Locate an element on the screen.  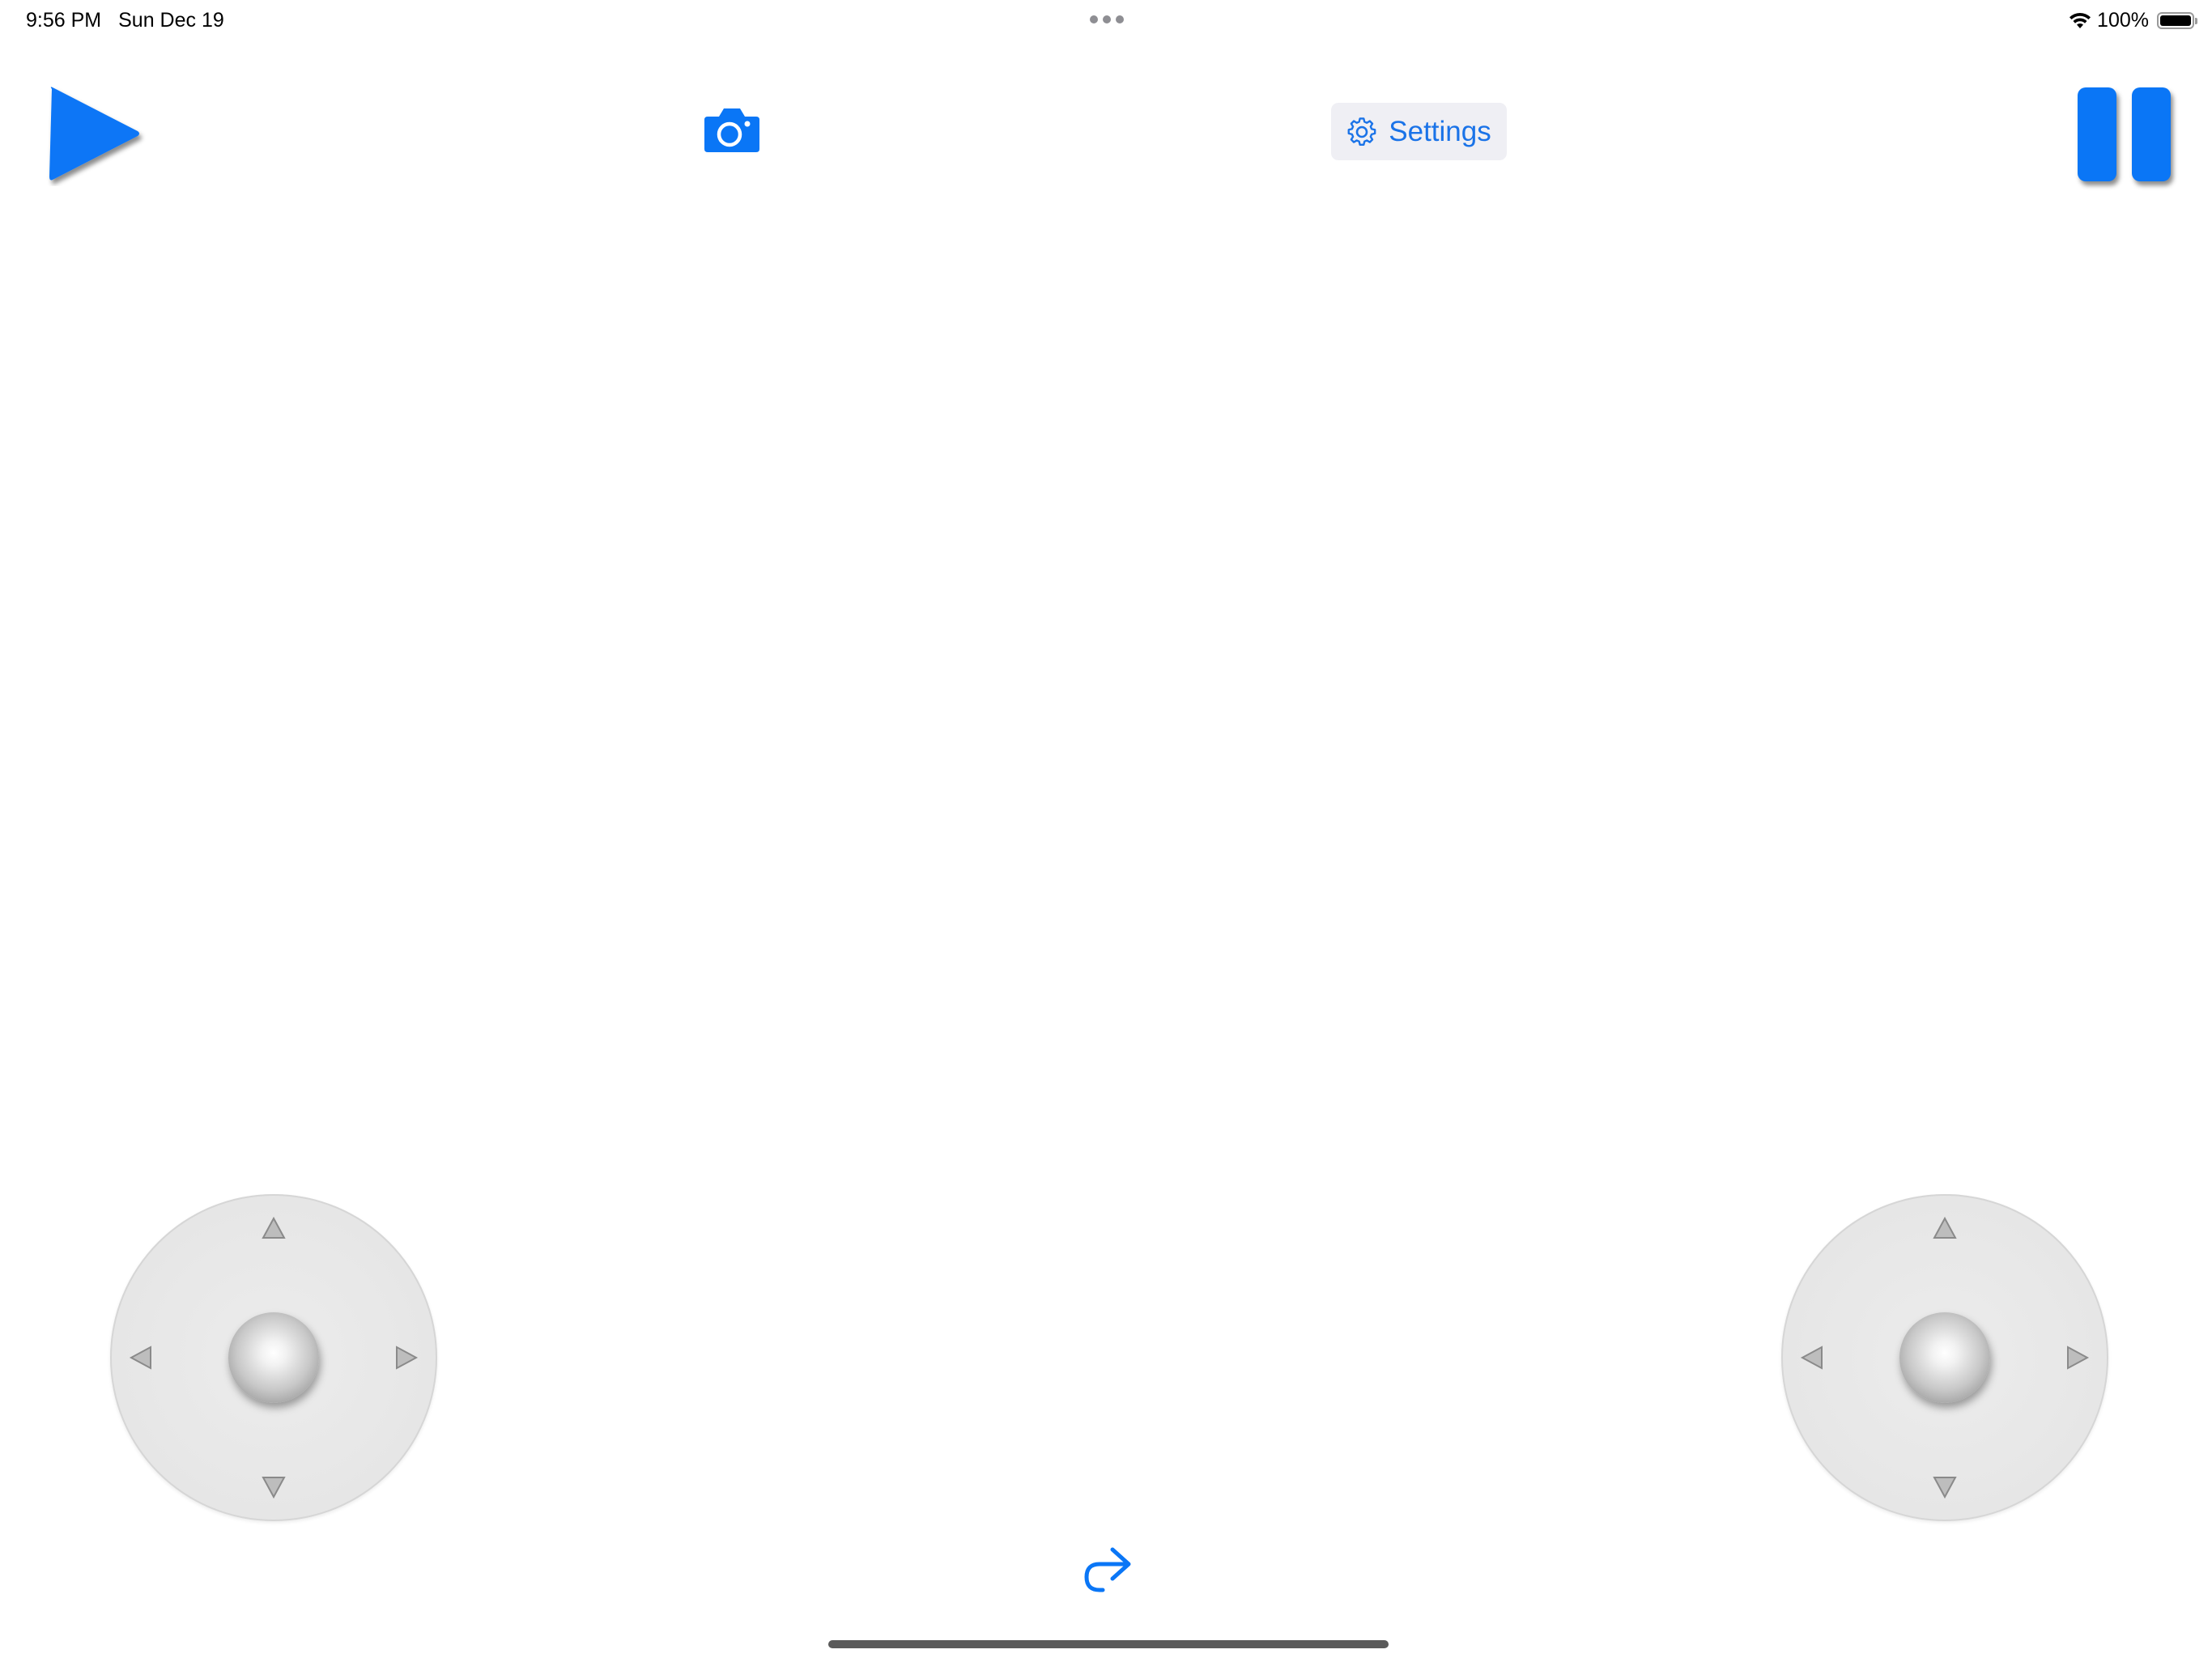
pause-bar-right is located at coordinates (2151, 134).